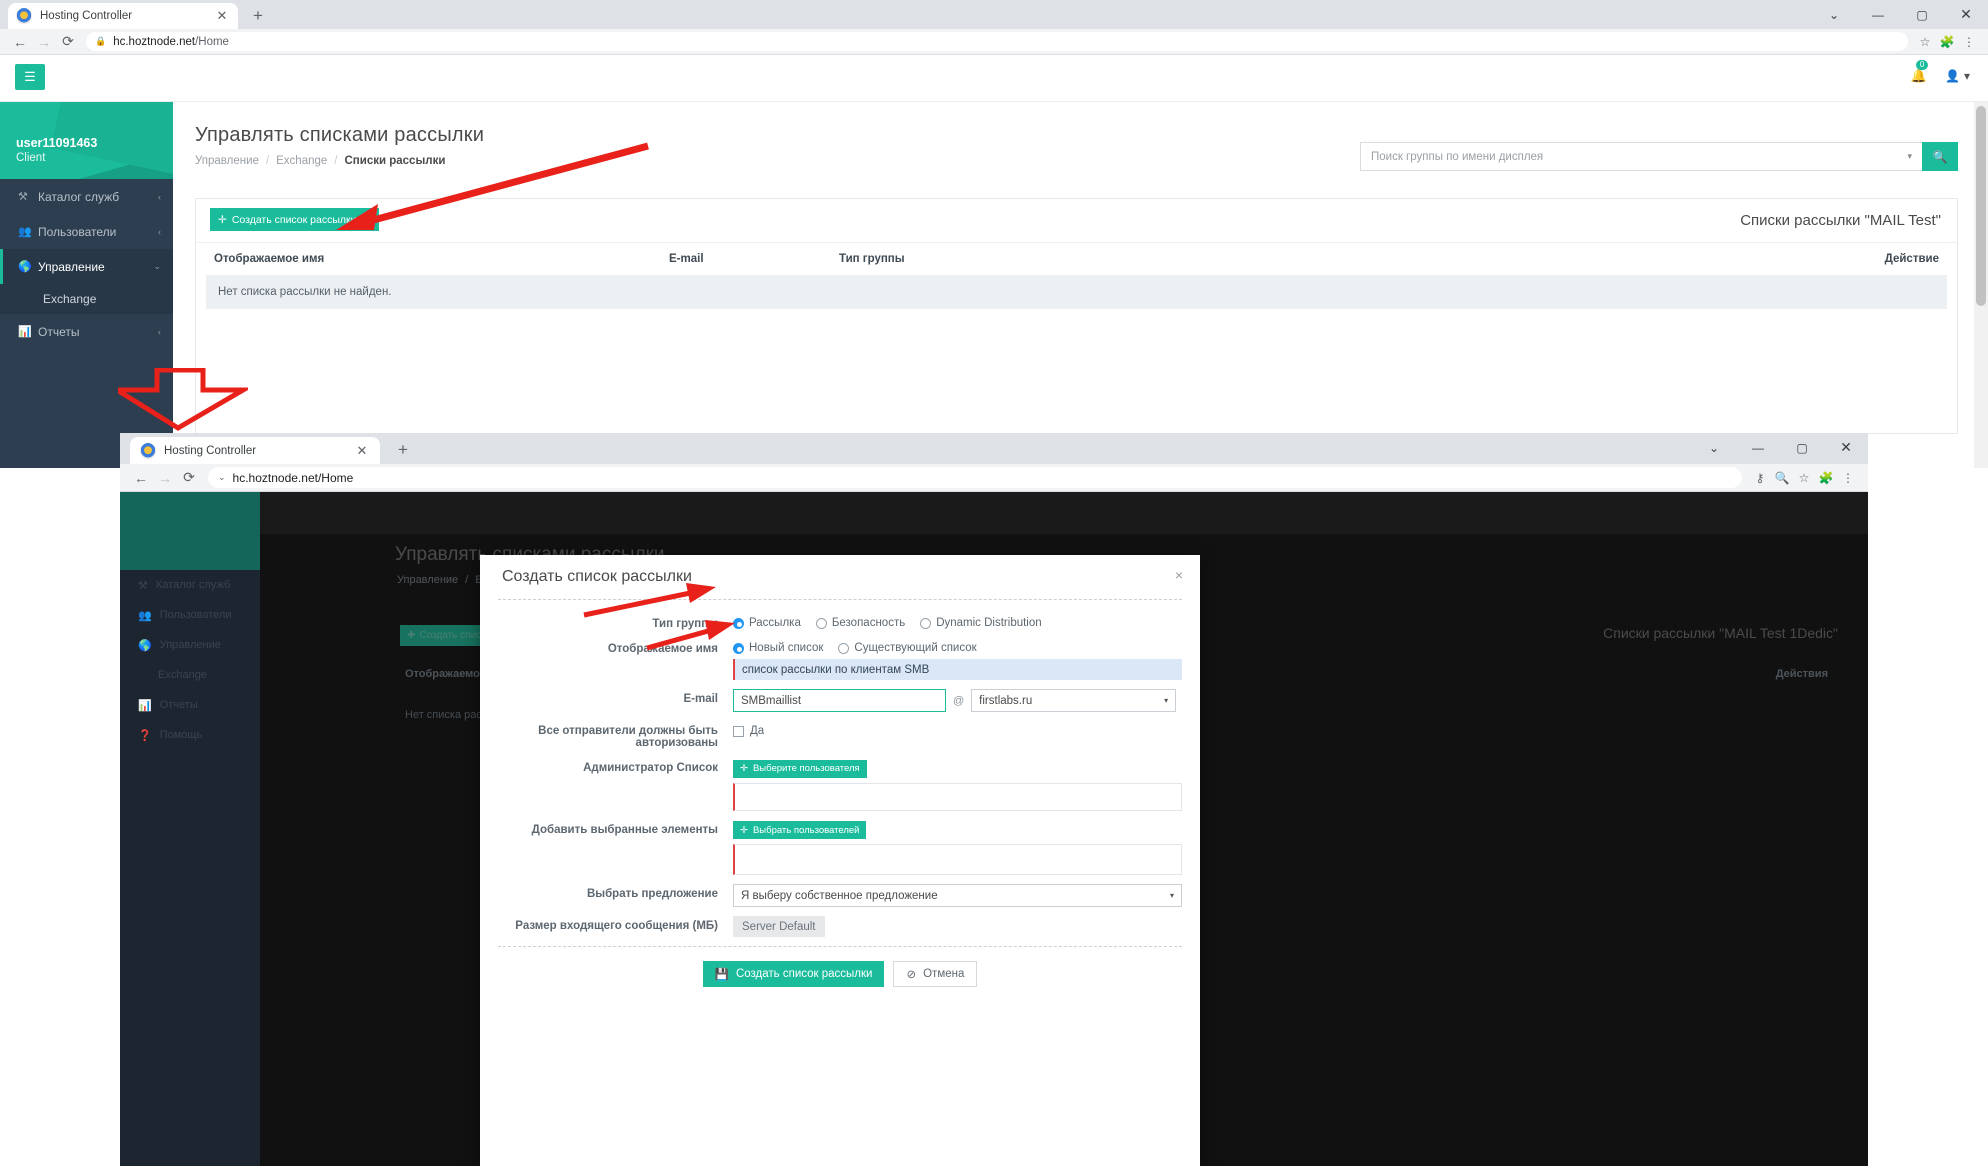  What do you see at coordinates (915, 648) in the screenshot?
I see `radio-label: Существующий список` at bounding box center [915, 648].